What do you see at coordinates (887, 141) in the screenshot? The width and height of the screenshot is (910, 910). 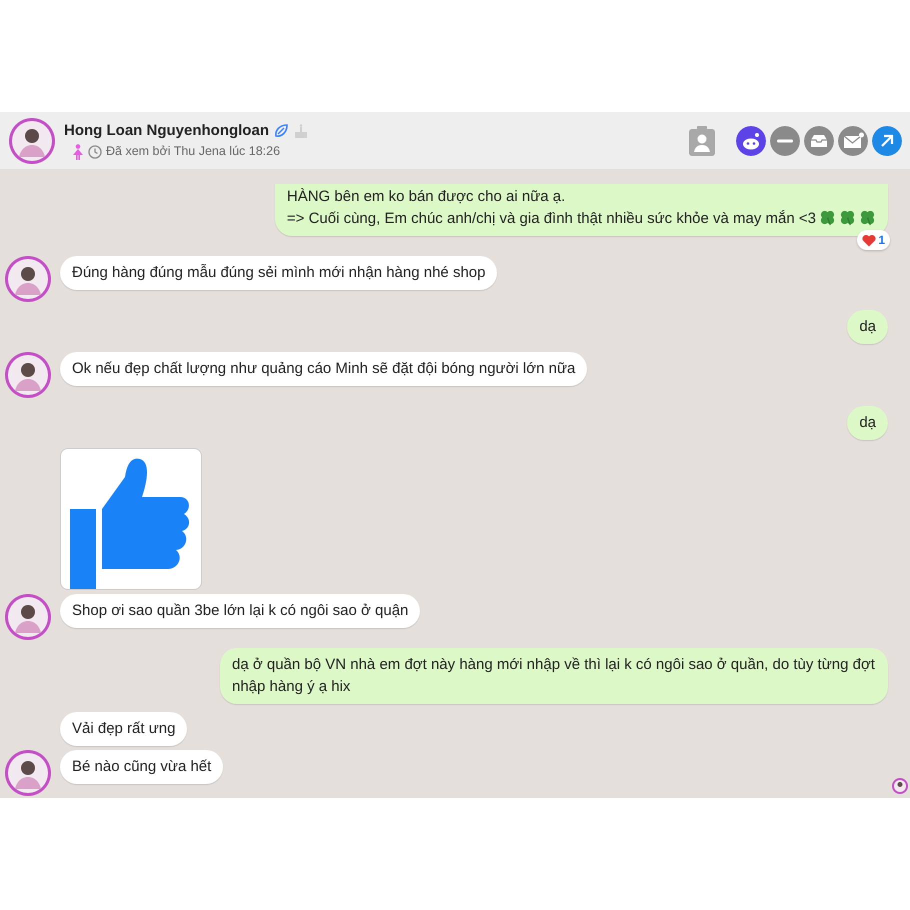 I see `open-external-icon` at bounding box center [887, 141].